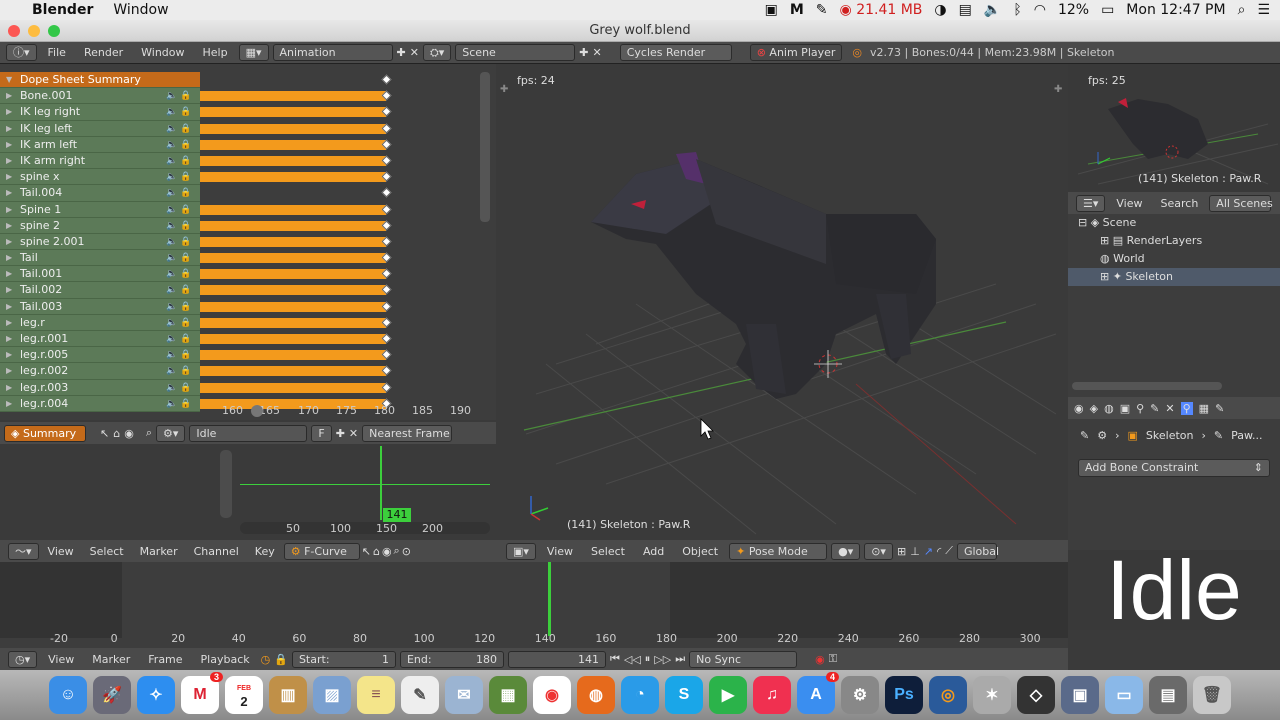  I want to click on anim-player-button: ⊗ Anim Player, so click(796, 52).